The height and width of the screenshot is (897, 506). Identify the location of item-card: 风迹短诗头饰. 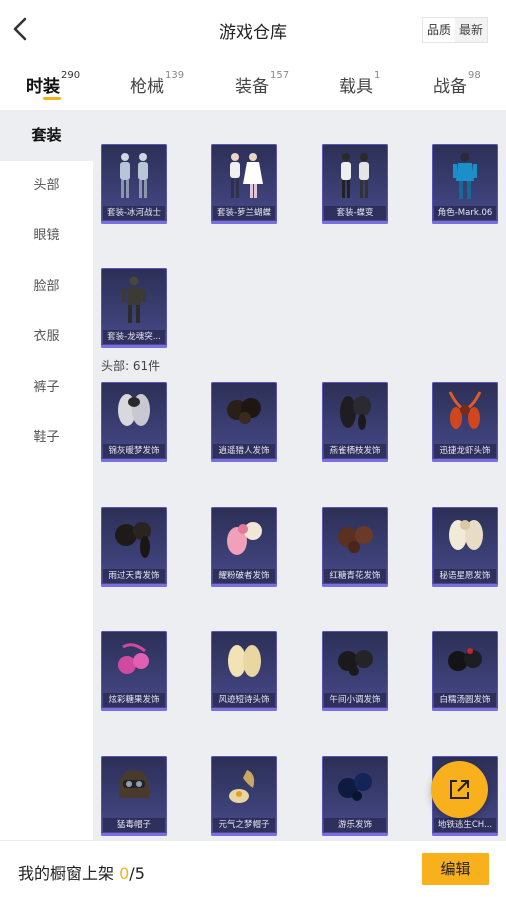
(244, 671).